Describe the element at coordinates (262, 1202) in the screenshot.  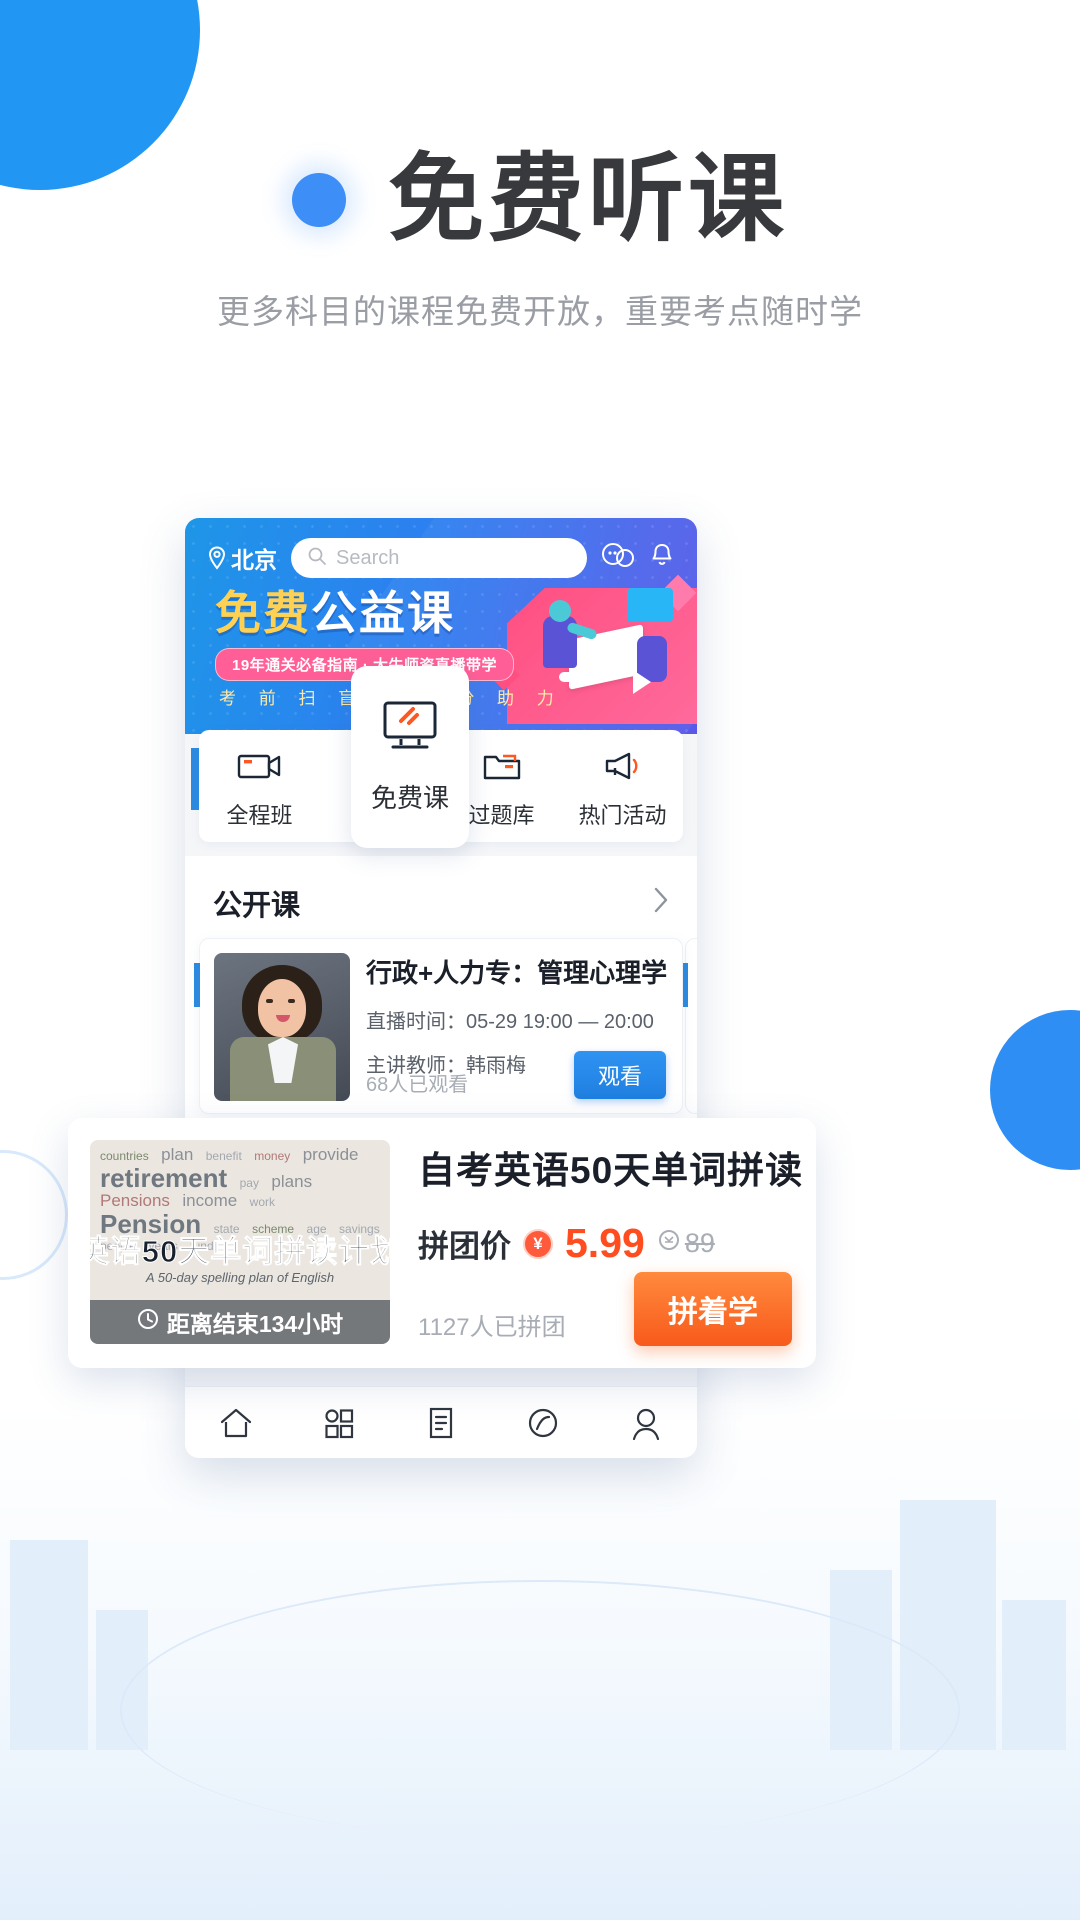
I see `wc-word: work` at that location.